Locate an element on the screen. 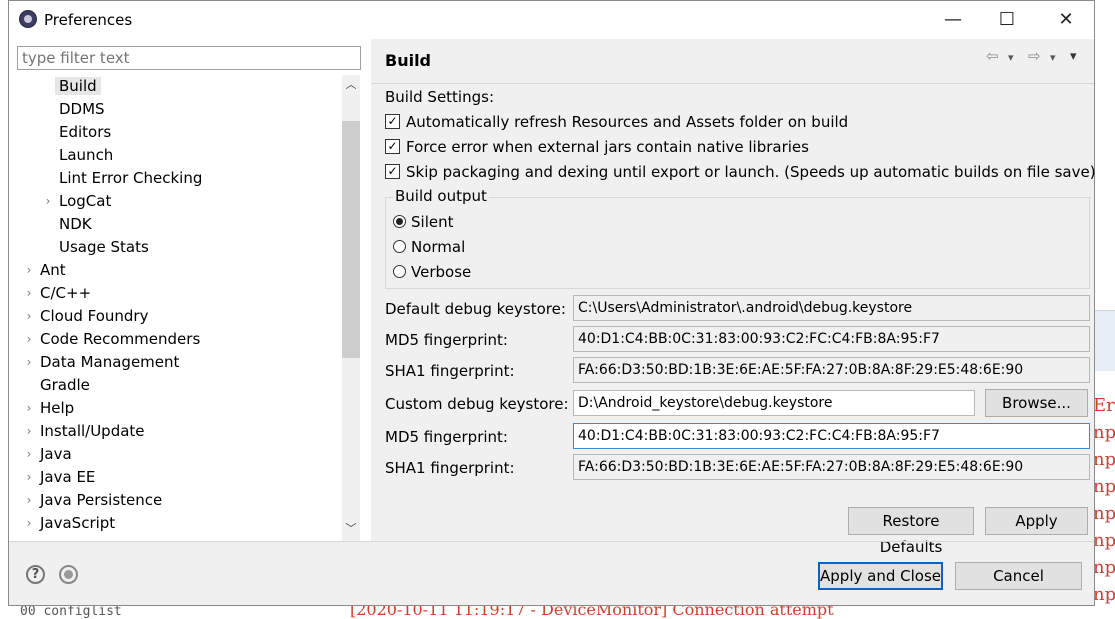 The width and height of the screenshot is (1115, 619). forward-arrow-icon: ⇨ is located at coordinates (1034, 56).